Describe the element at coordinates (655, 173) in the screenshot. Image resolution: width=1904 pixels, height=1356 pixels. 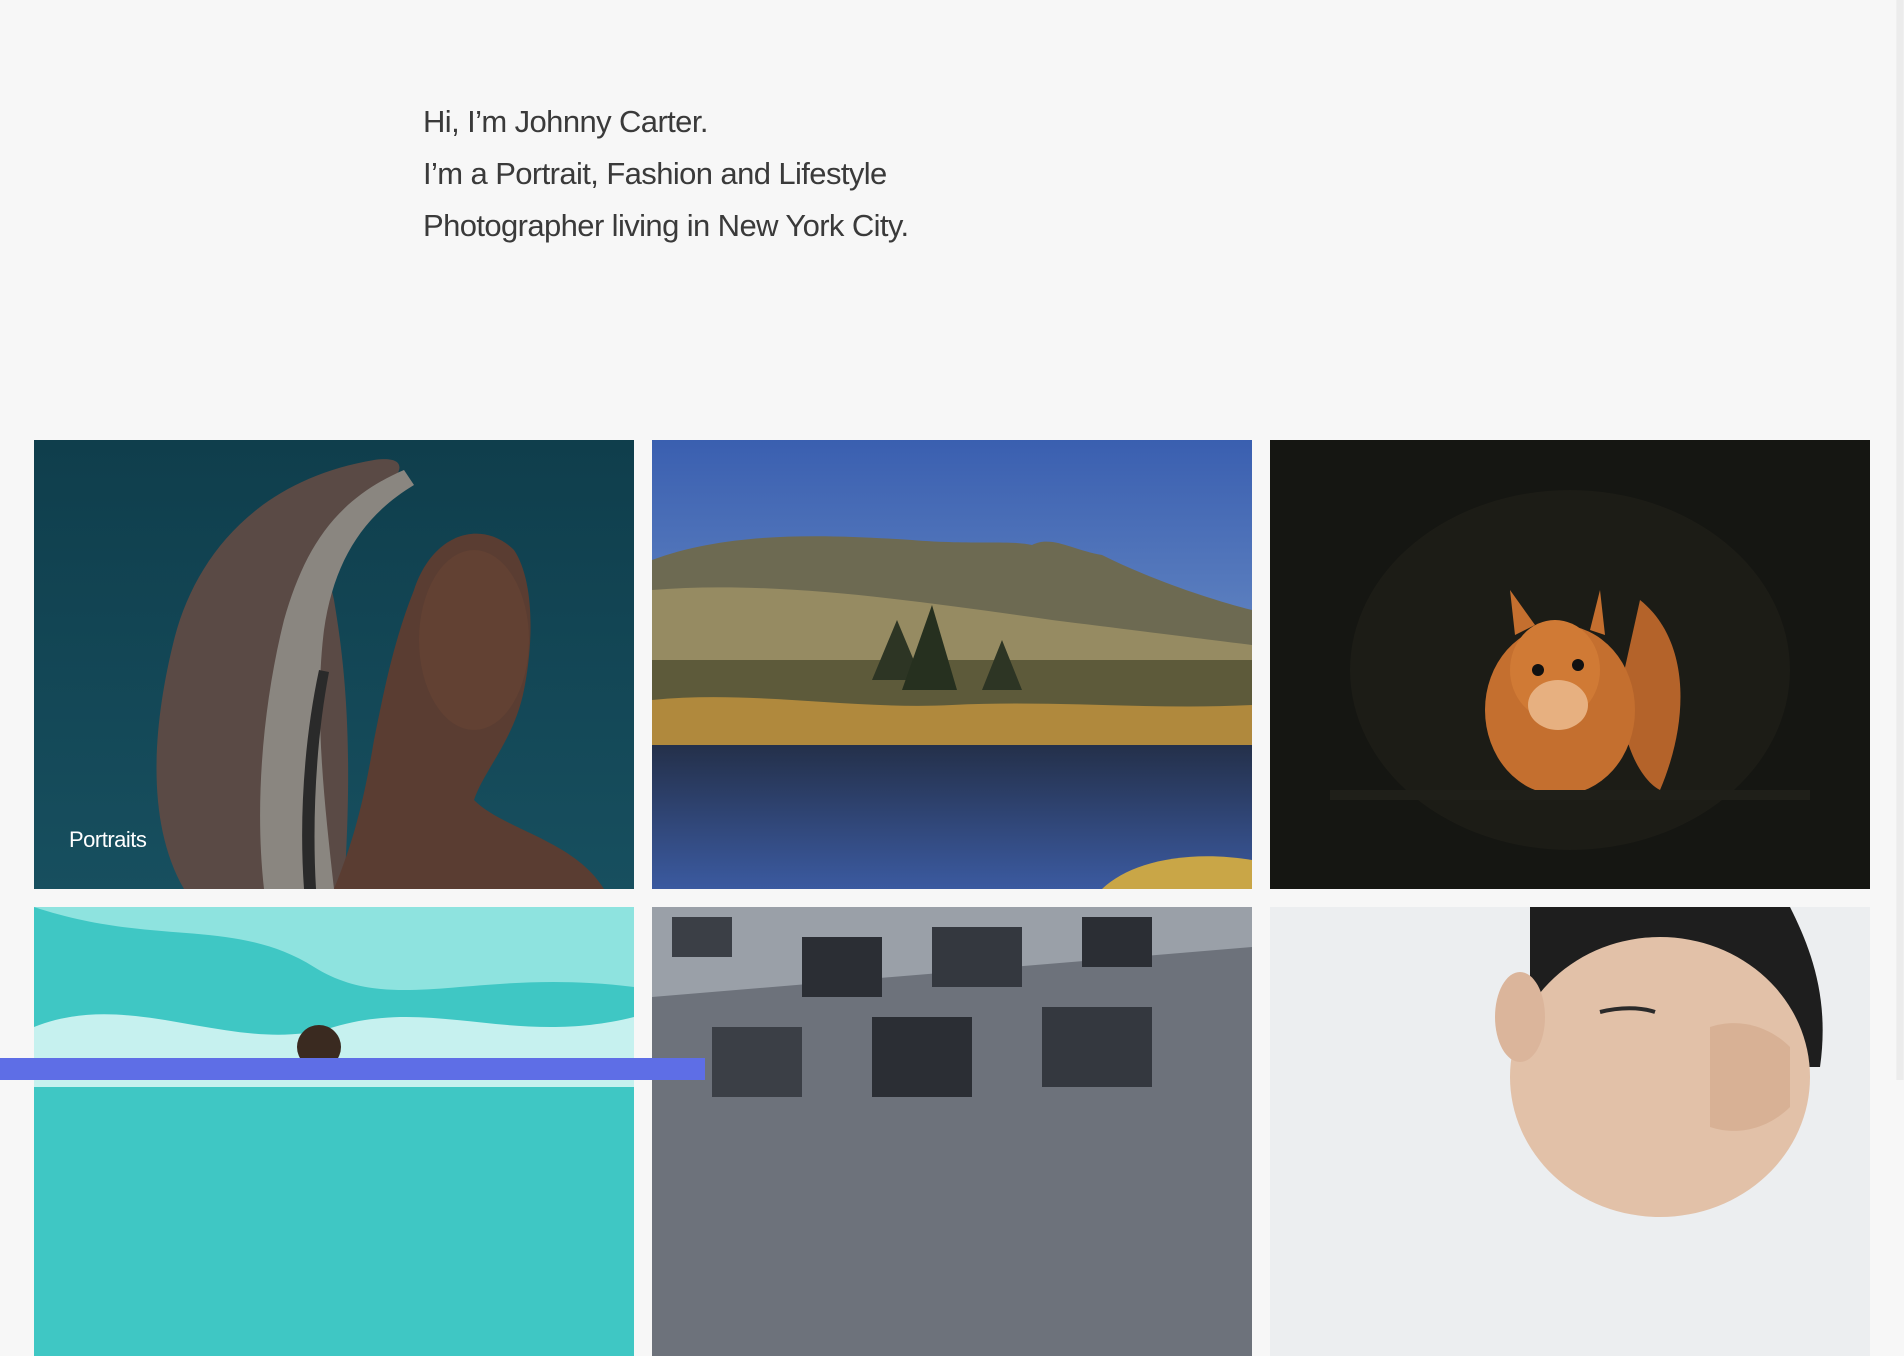
I see `intro-line-2: I’m a Portrait, Fashion and Lifestyle` at that location.